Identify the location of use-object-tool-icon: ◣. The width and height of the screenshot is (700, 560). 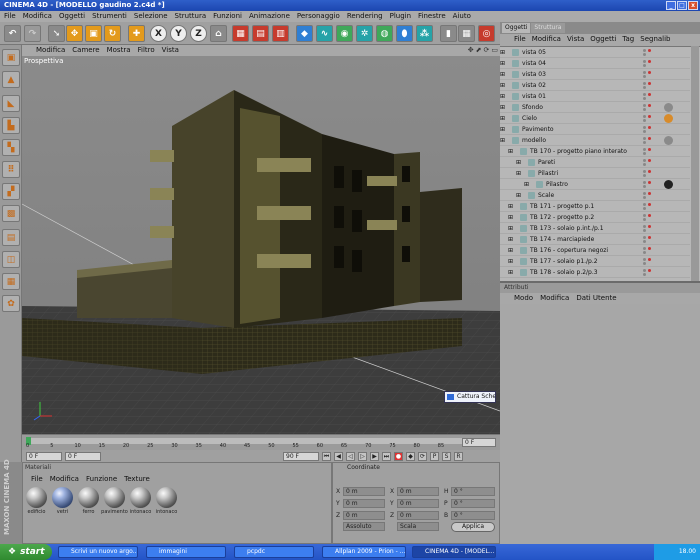
(11, 103).